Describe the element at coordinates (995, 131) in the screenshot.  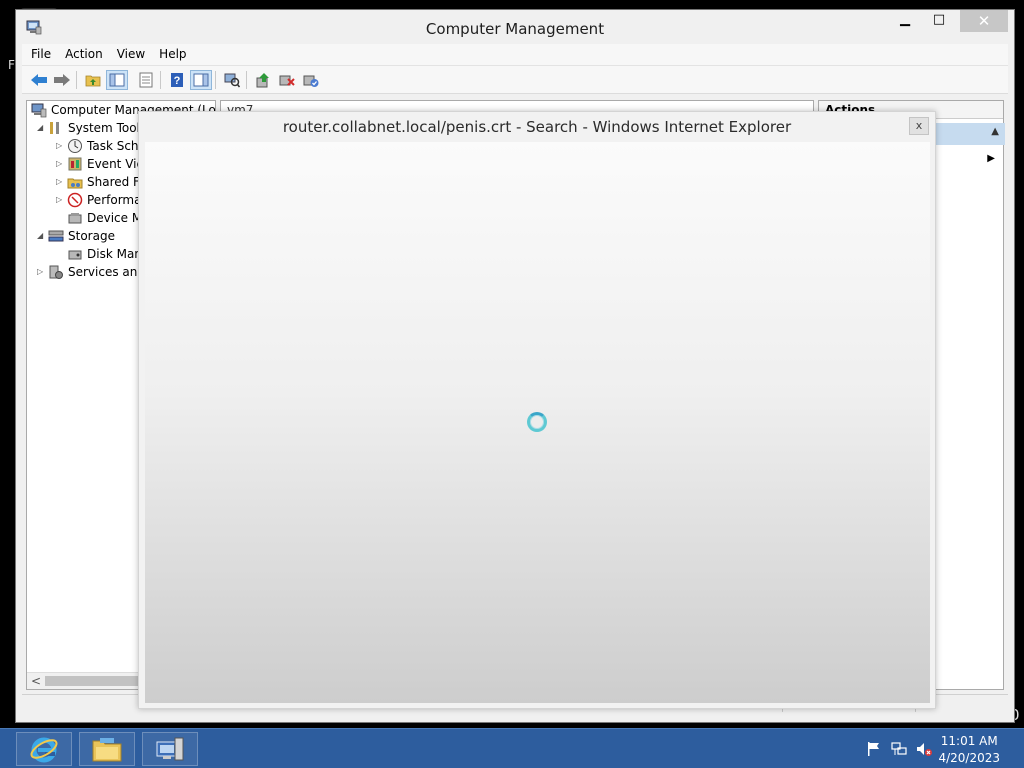
I see `collapse-up-icon: ▲` at that location.